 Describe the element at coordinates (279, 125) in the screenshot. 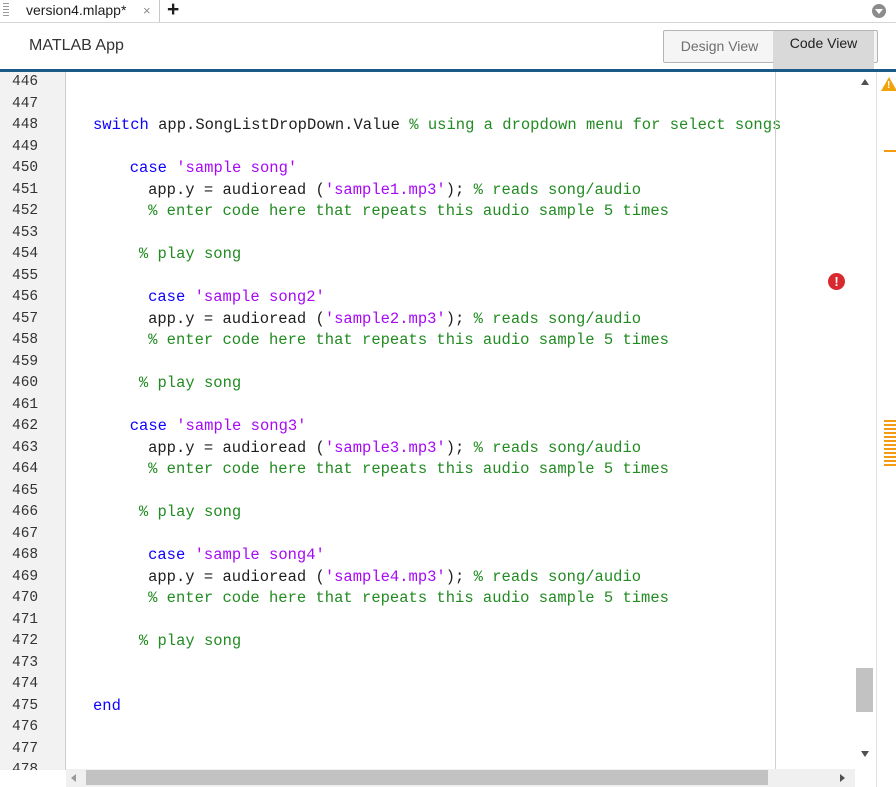

I see `code-token: app.SongListDropDown.Value` at that location.